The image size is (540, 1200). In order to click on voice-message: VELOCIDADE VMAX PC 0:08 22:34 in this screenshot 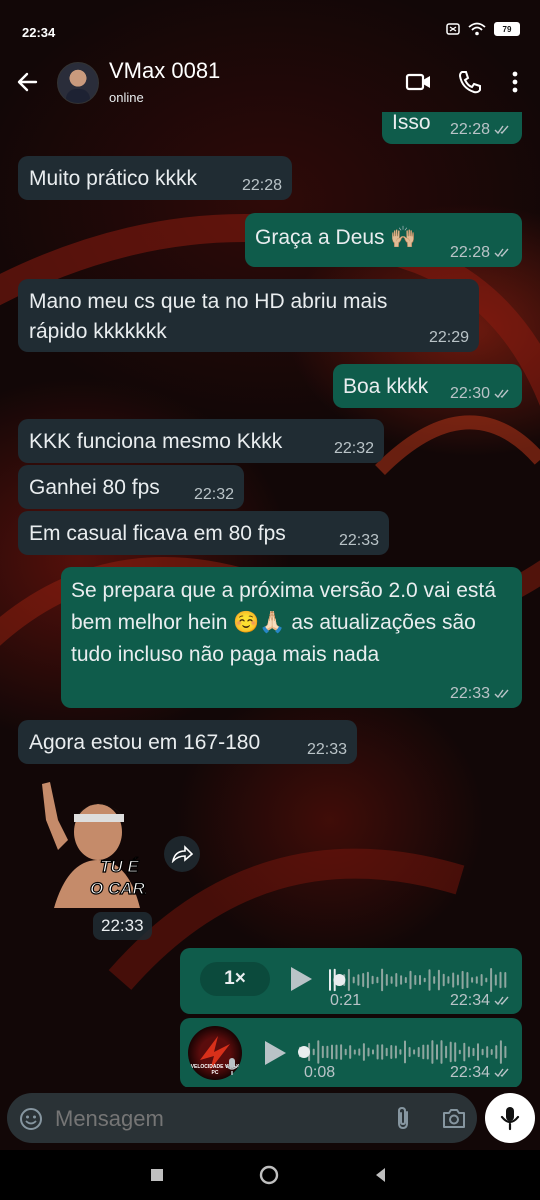, I will do `click(351, 1052)`.